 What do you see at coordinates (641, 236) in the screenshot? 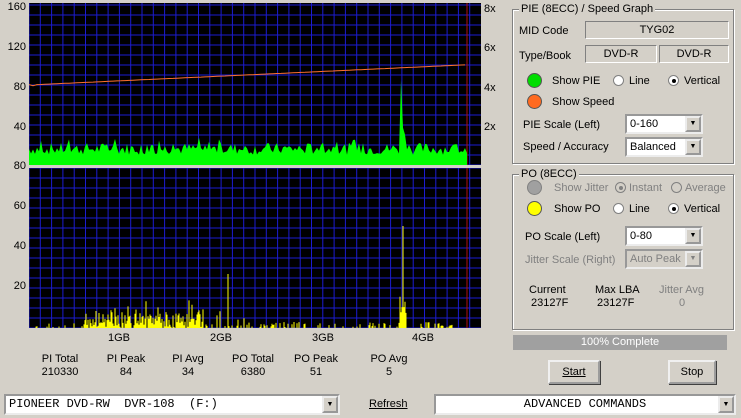
I see `po-scale-value: 0-80` at bounding box center [641, 236].